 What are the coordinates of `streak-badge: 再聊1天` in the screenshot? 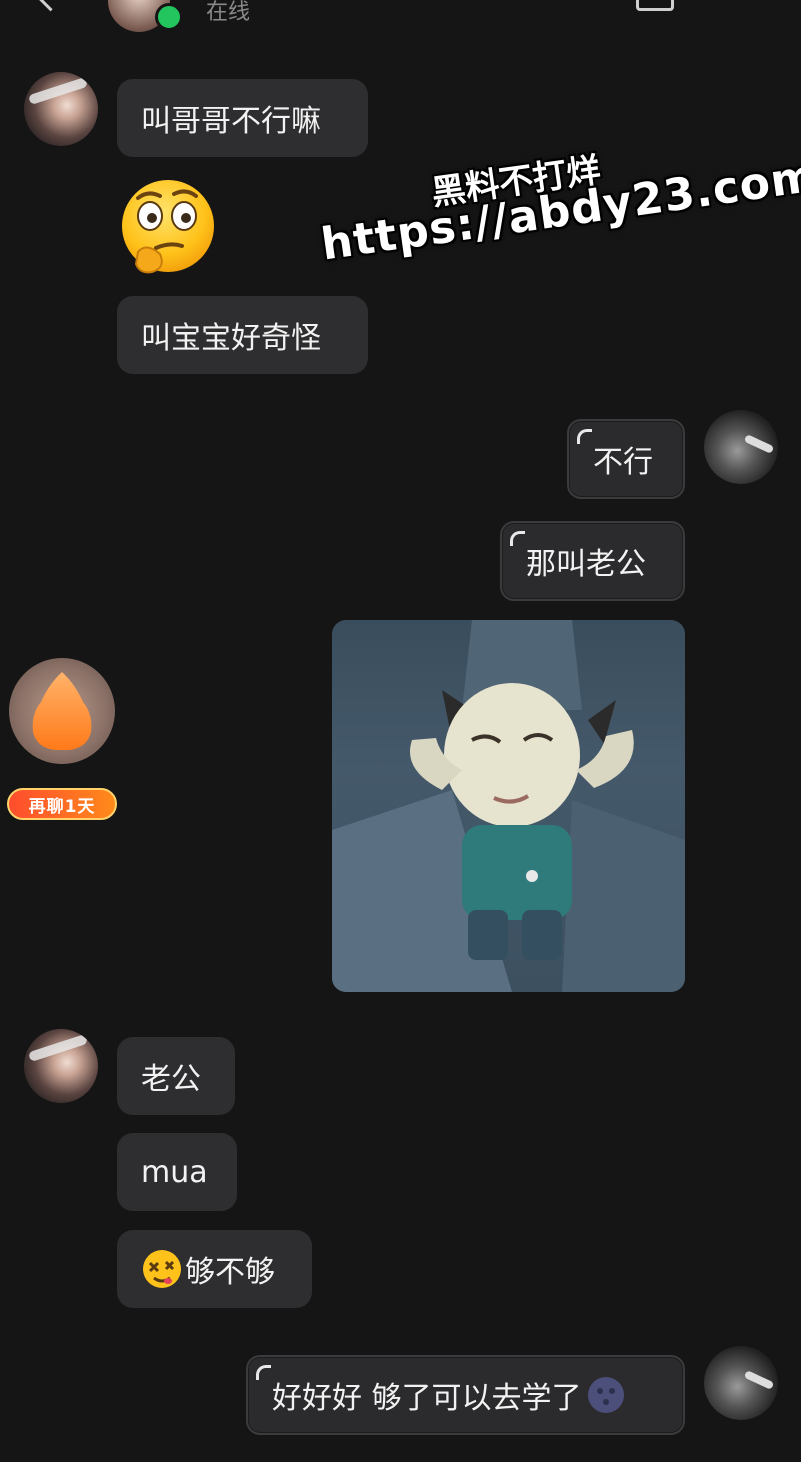 It's located at (62, 804).